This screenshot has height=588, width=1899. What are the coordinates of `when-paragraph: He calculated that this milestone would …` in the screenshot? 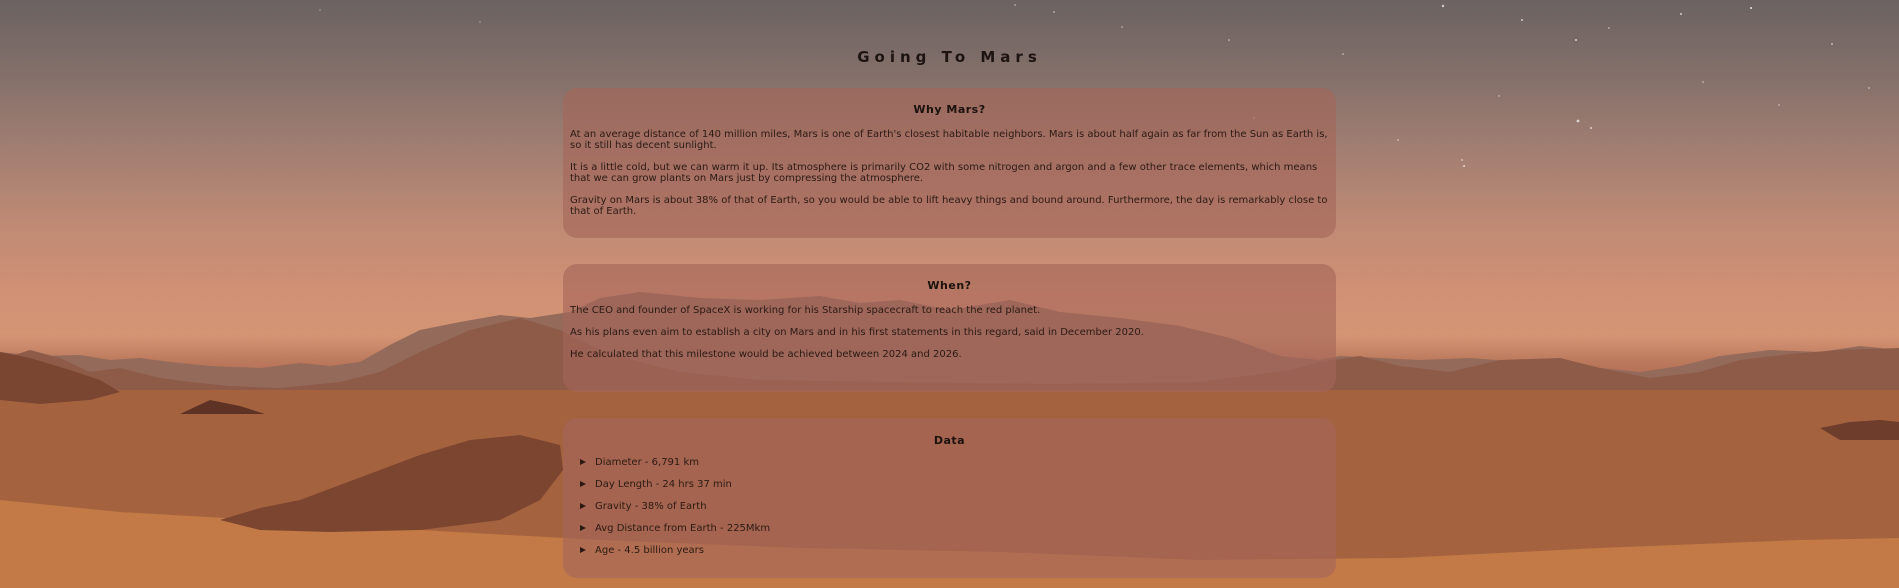 It's located at (766, 354).